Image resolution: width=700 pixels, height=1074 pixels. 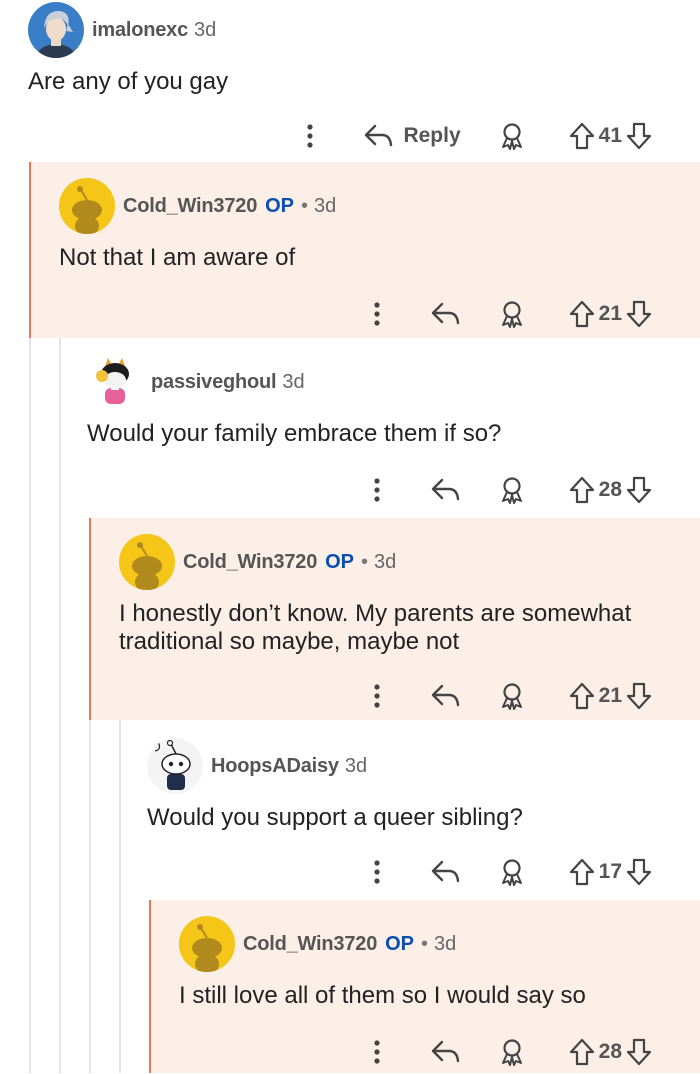 I want to click on vote-count: 21, so click(x=610, y=313).